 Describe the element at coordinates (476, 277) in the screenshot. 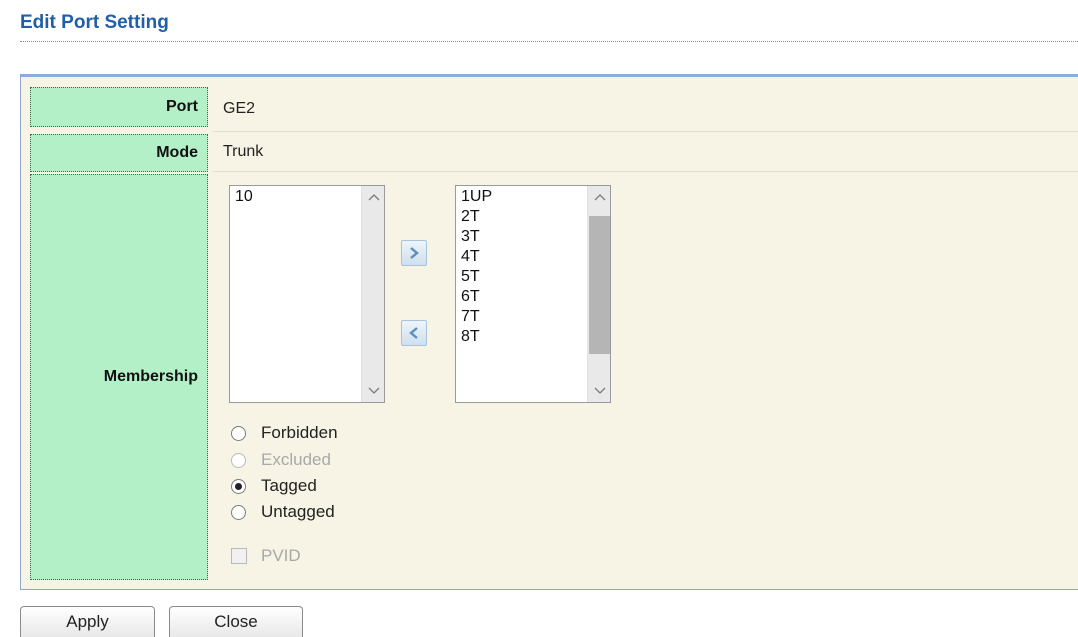

I see `member-vlan-option: 5T` at that location.